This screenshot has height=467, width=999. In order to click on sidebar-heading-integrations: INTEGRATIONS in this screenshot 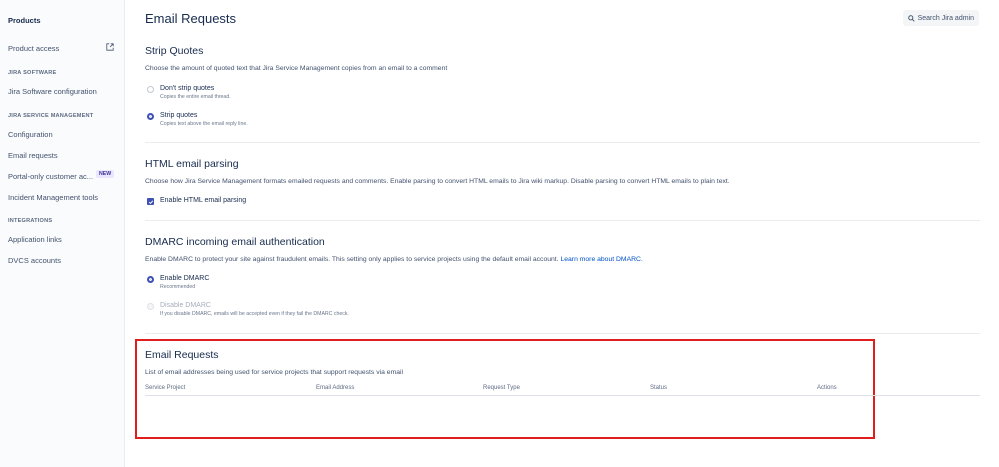, I will do `click(30, 221)`.